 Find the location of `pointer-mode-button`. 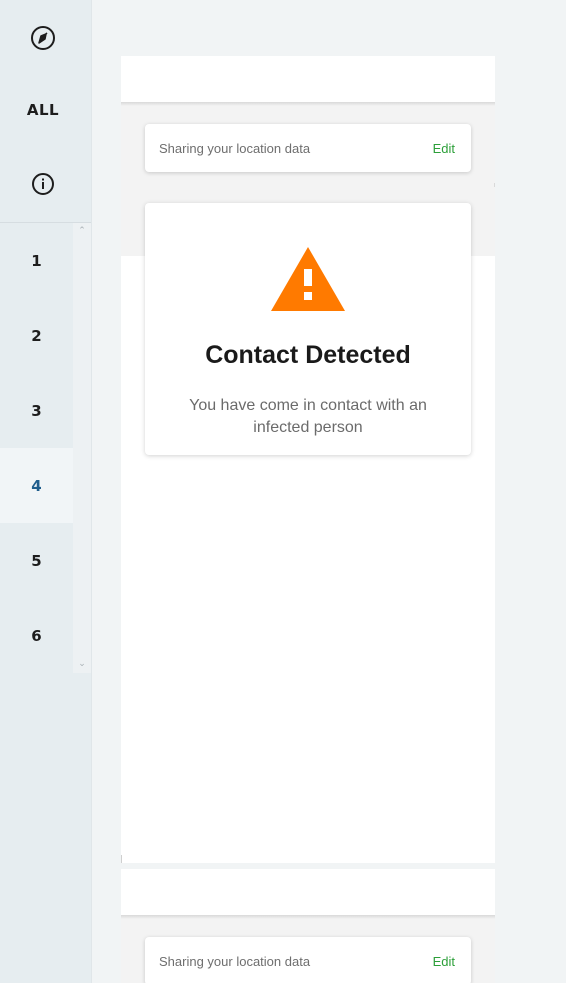

pointer-mode-button is located at coordinates (43, 38).